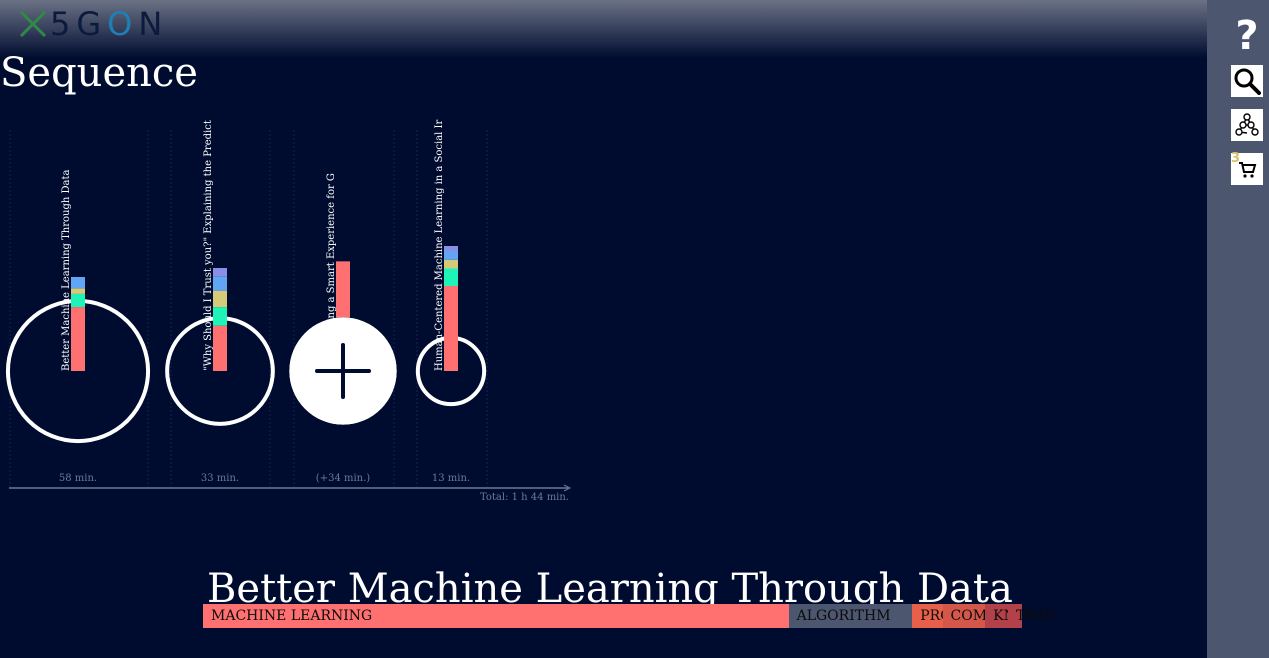 The width and height of the screenshot is (1269, 658). Describe the element at coordinates (220, 478) in the screenshot. I see `duration-label: 33 min.` at that location.